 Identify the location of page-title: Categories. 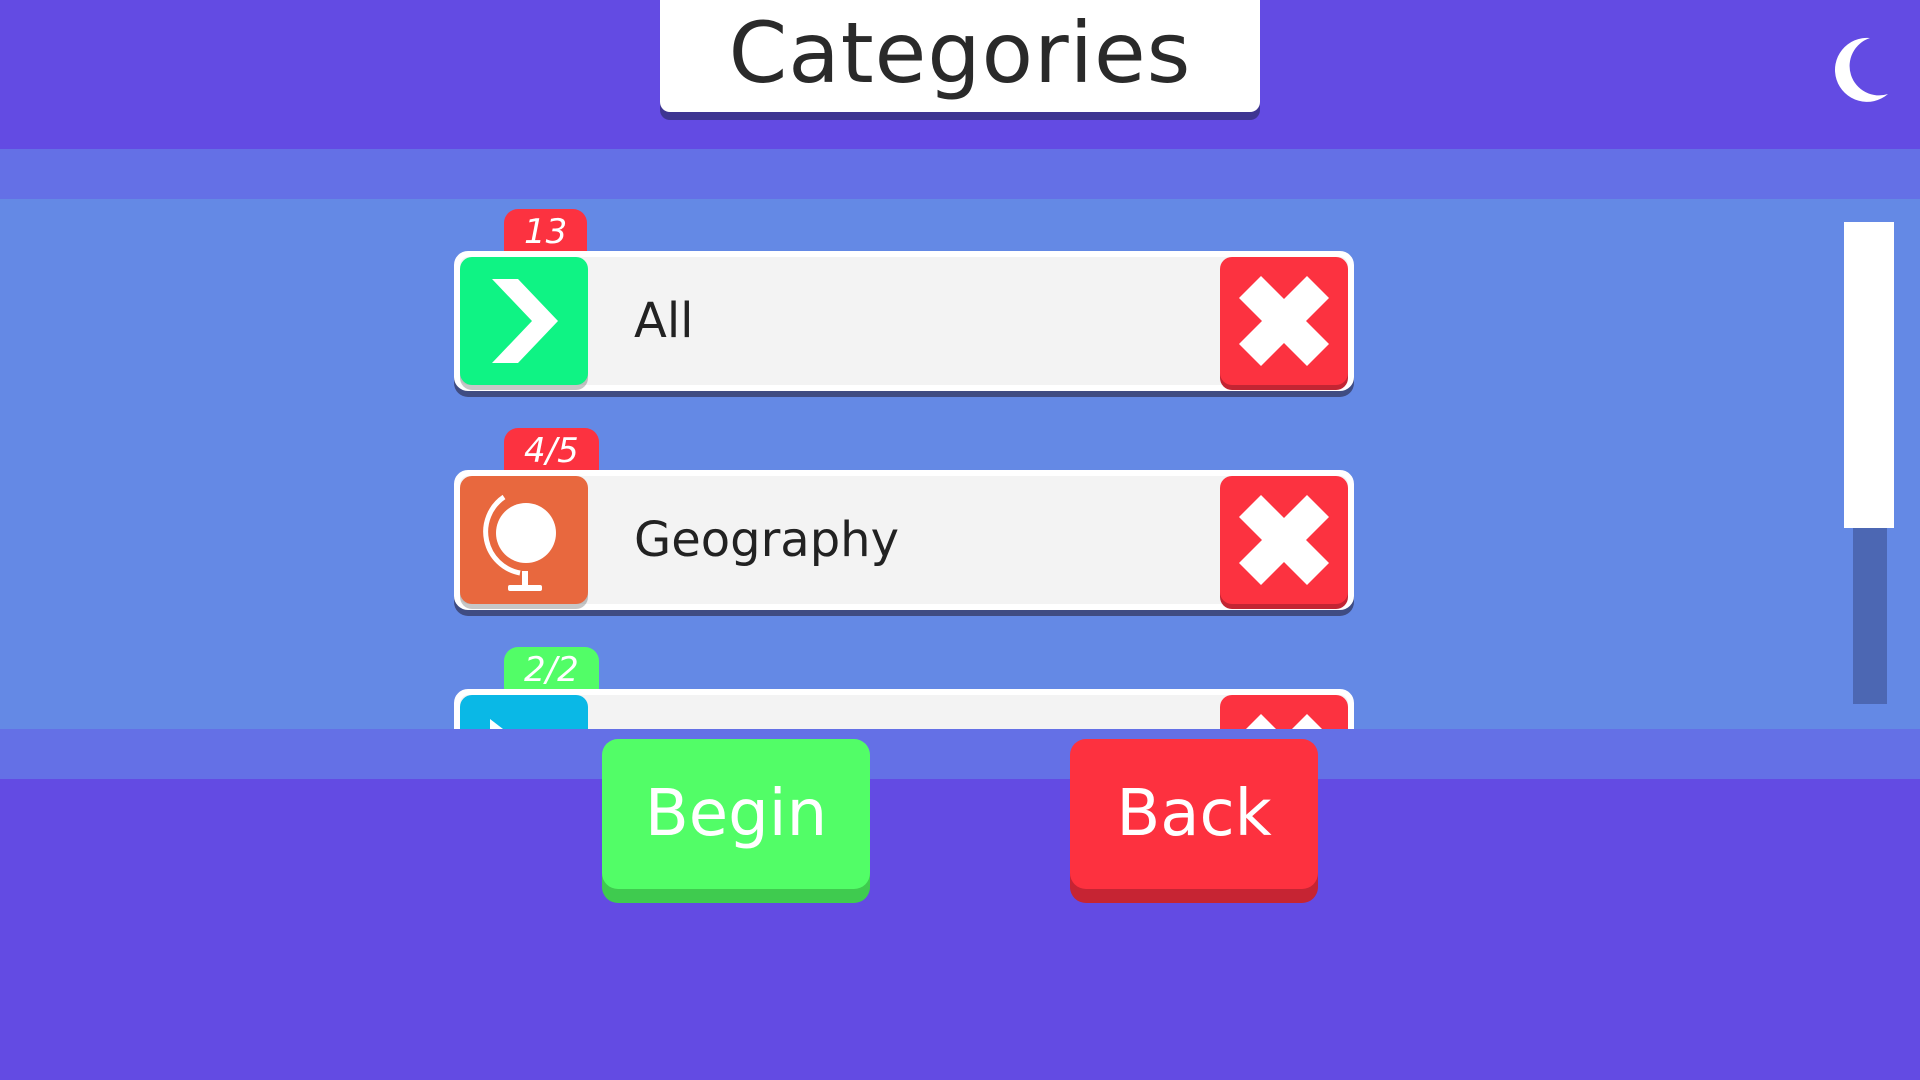
(960, 53).